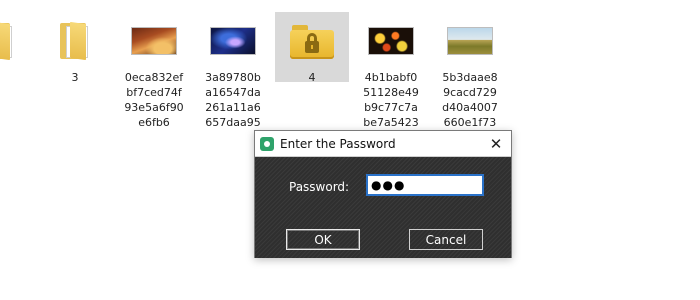 Image resolution: width=700 pixels, height=300 pixels. Describe the element at coordinates (338, 143) in the screenshot. I see `dialog-title: Enter the Password` at that location.